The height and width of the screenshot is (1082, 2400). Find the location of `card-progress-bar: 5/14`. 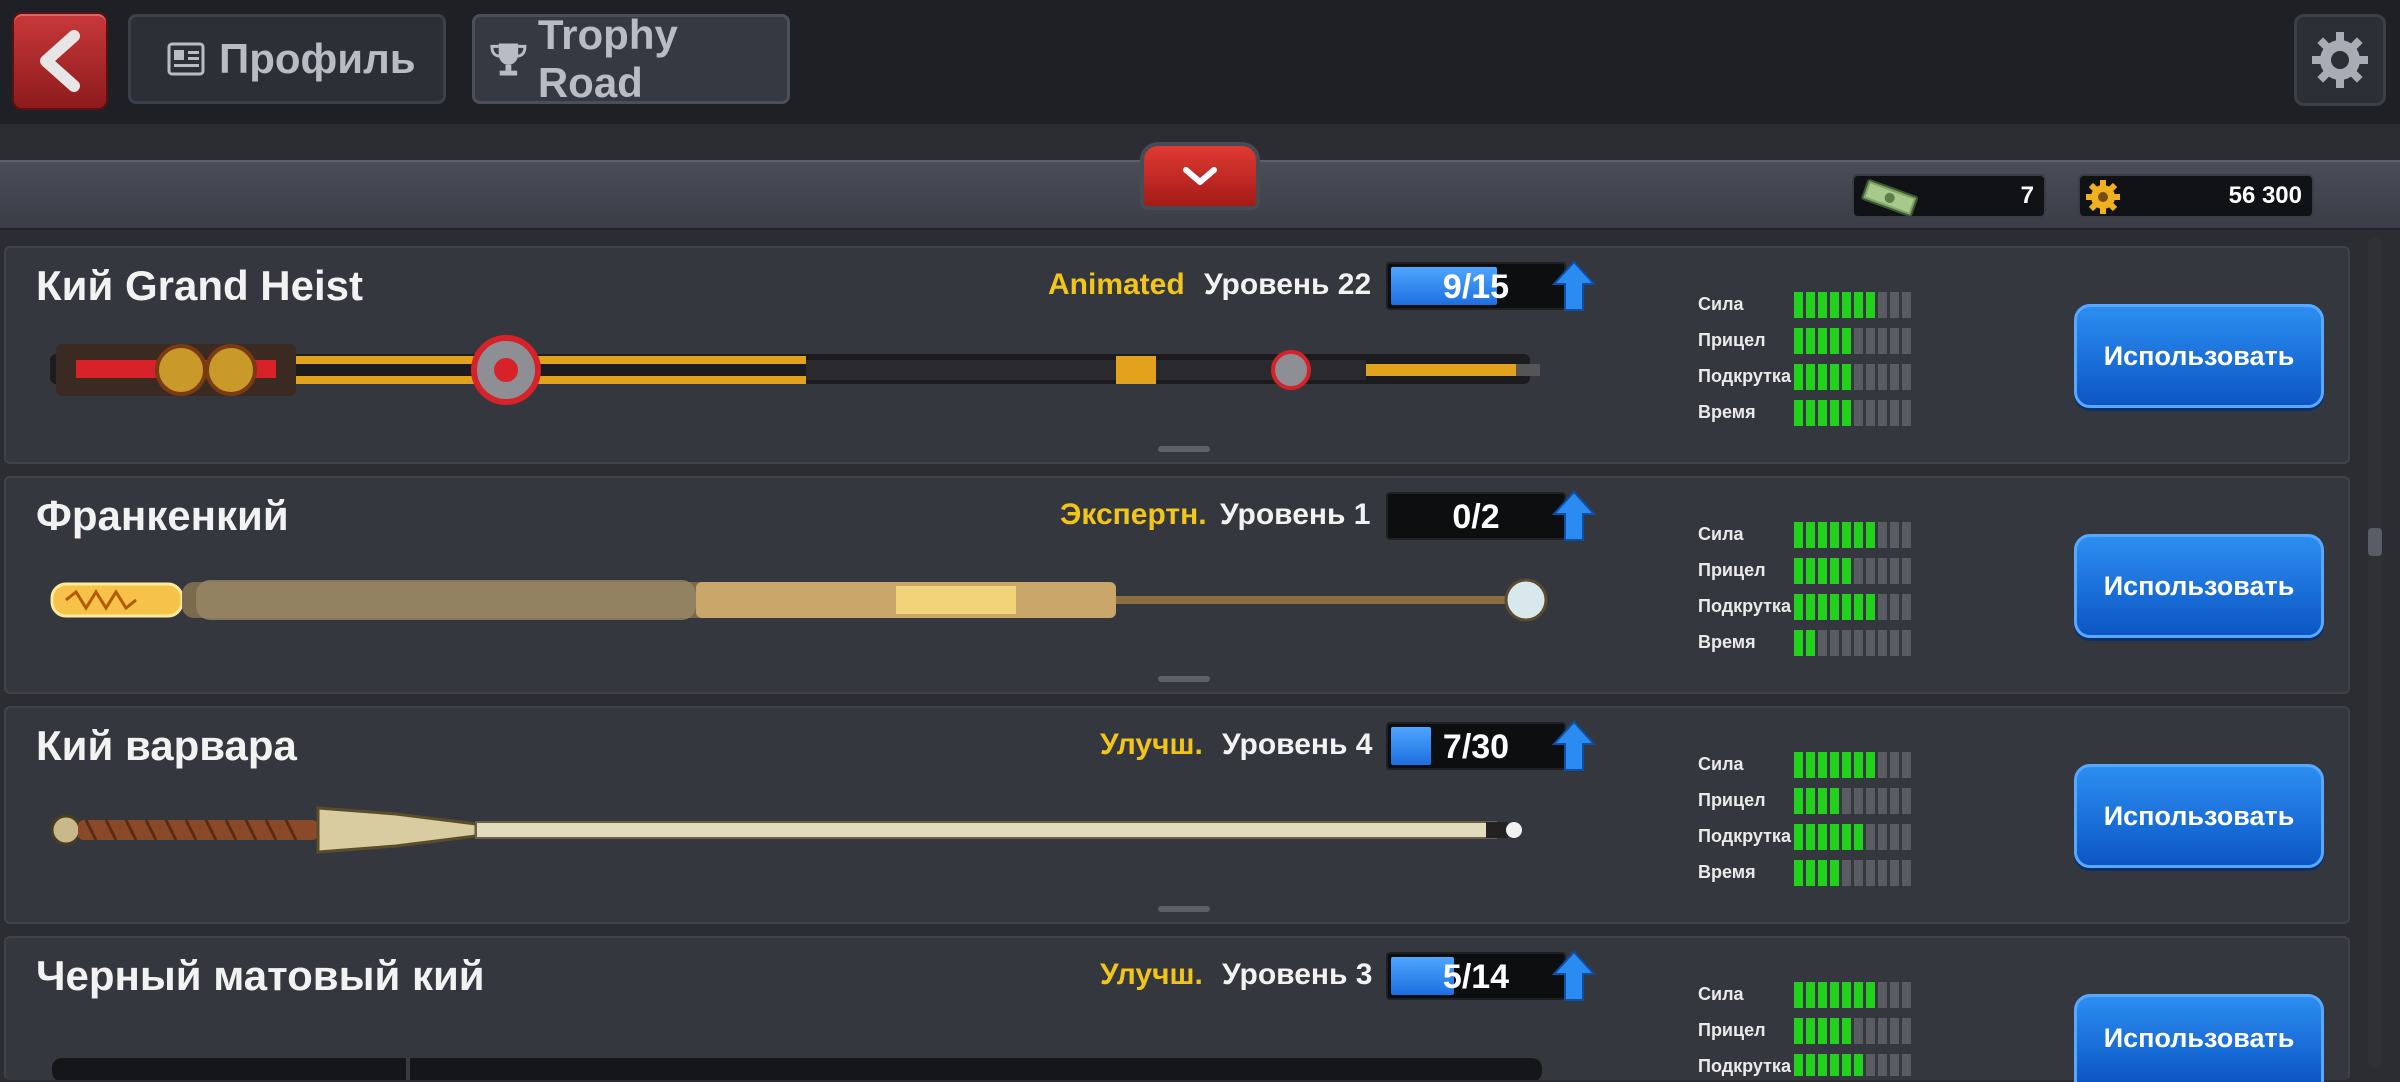

card-progress-bar: 5/14 is located at coordinates (1476, 976).